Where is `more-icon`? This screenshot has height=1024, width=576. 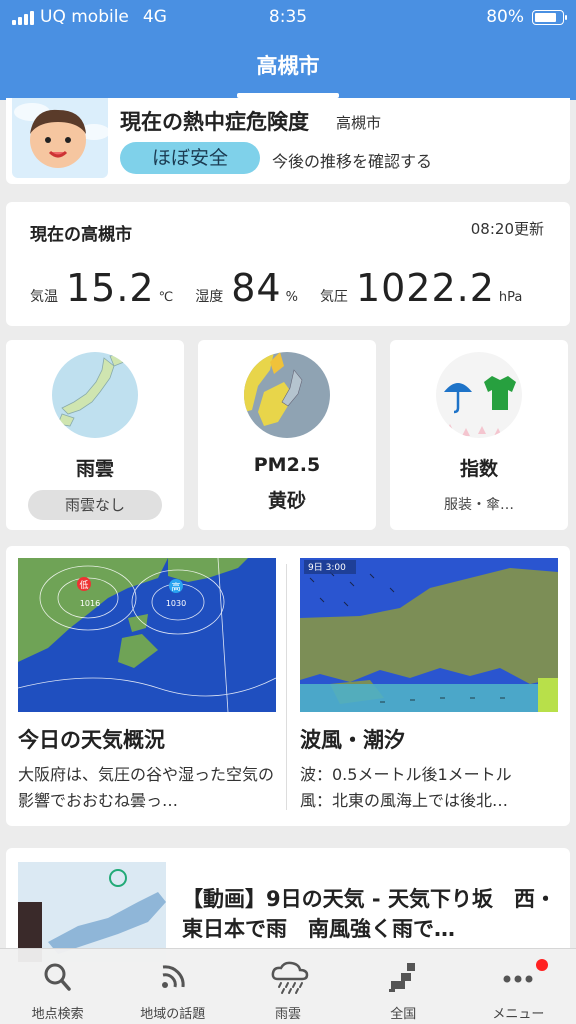
more-icon is located at coordinates (518, 977).